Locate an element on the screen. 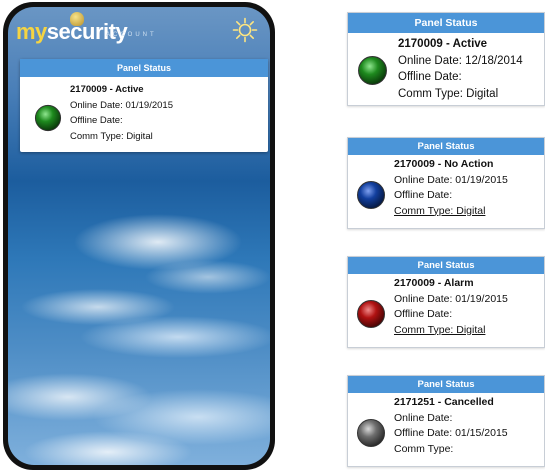 The height and width of the screenshot is (473, 545). panel-title: 2170009 - Alarm is located at coordinates (434, 283).